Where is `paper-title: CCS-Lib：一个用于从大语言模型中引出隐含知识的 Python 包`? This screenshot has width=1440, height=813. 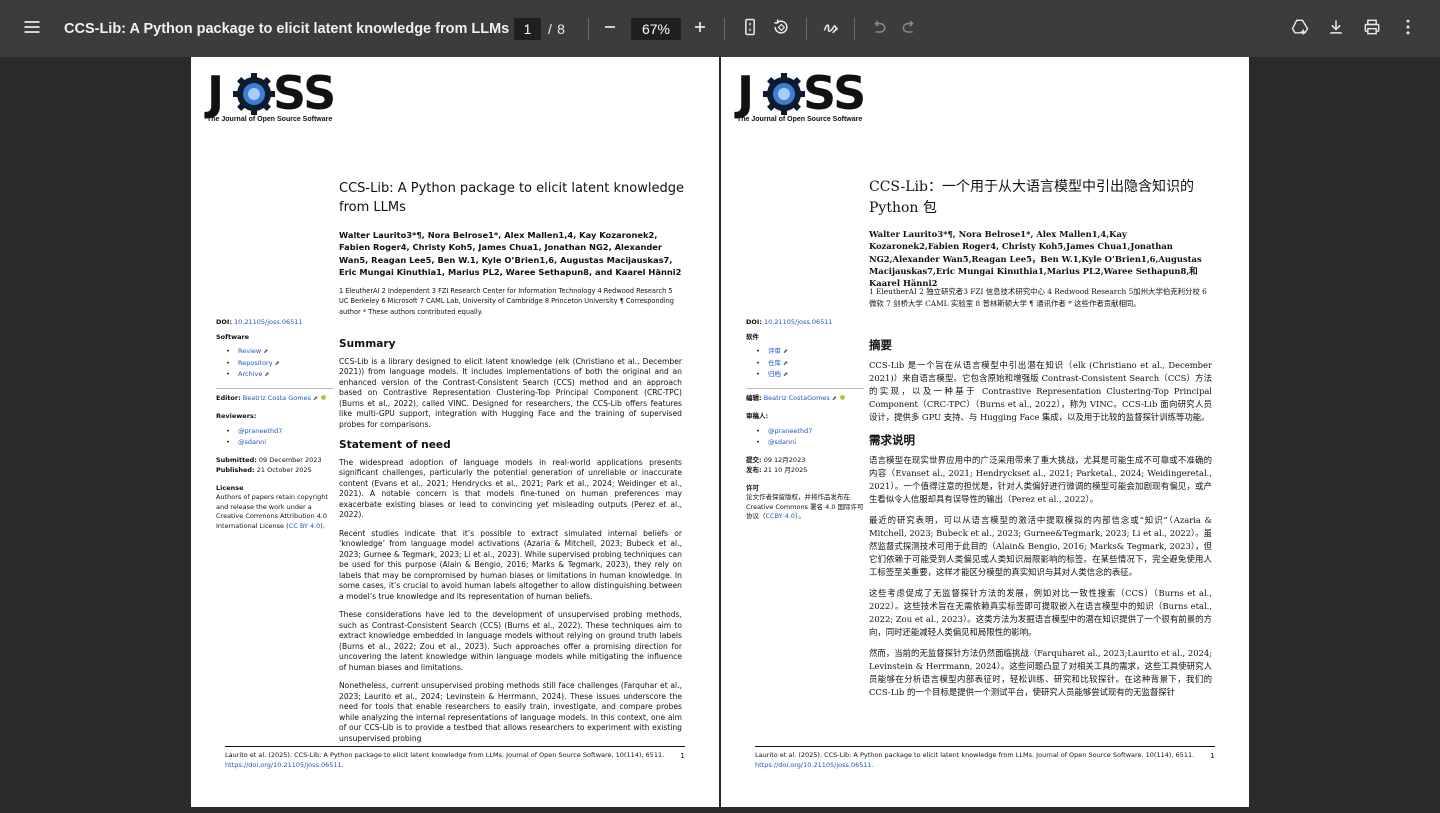 paper-title: CCS-Lib：一个用于从大语言模型中引出隐含知识的 Python 包 is located at coordinates (1031, 197).